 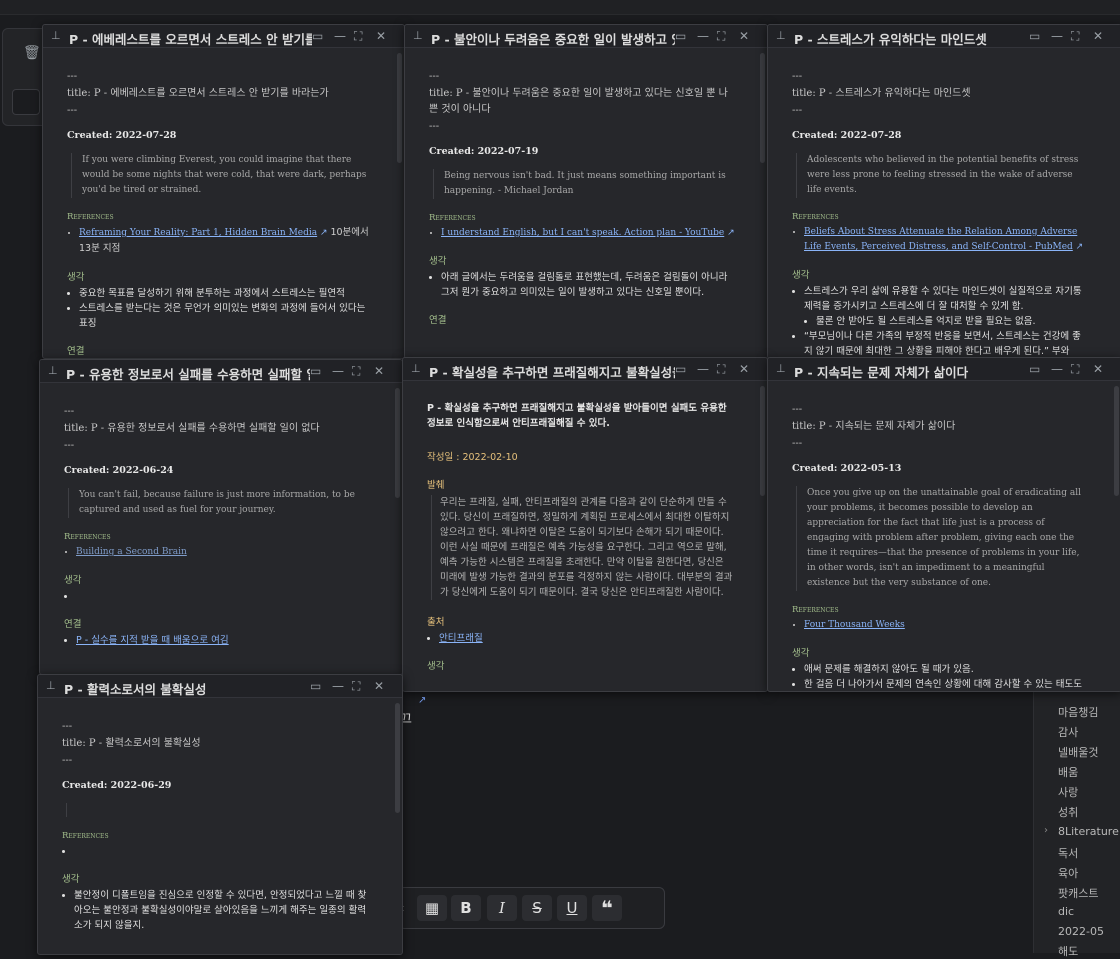 What do you see at coordinates (874, 426) in the screenshot?
I see `frontmatter-title: title: P - 지속되는 문제 자체가 삶이다` at bounding box center [874, 426].